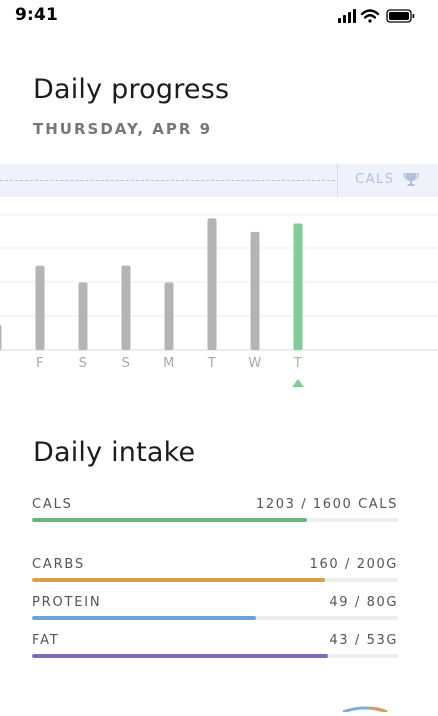  What do you see at coordinates (254, 363) in the screenshot?
I see `chart-day-label: W` at bounding box center [254, 363].